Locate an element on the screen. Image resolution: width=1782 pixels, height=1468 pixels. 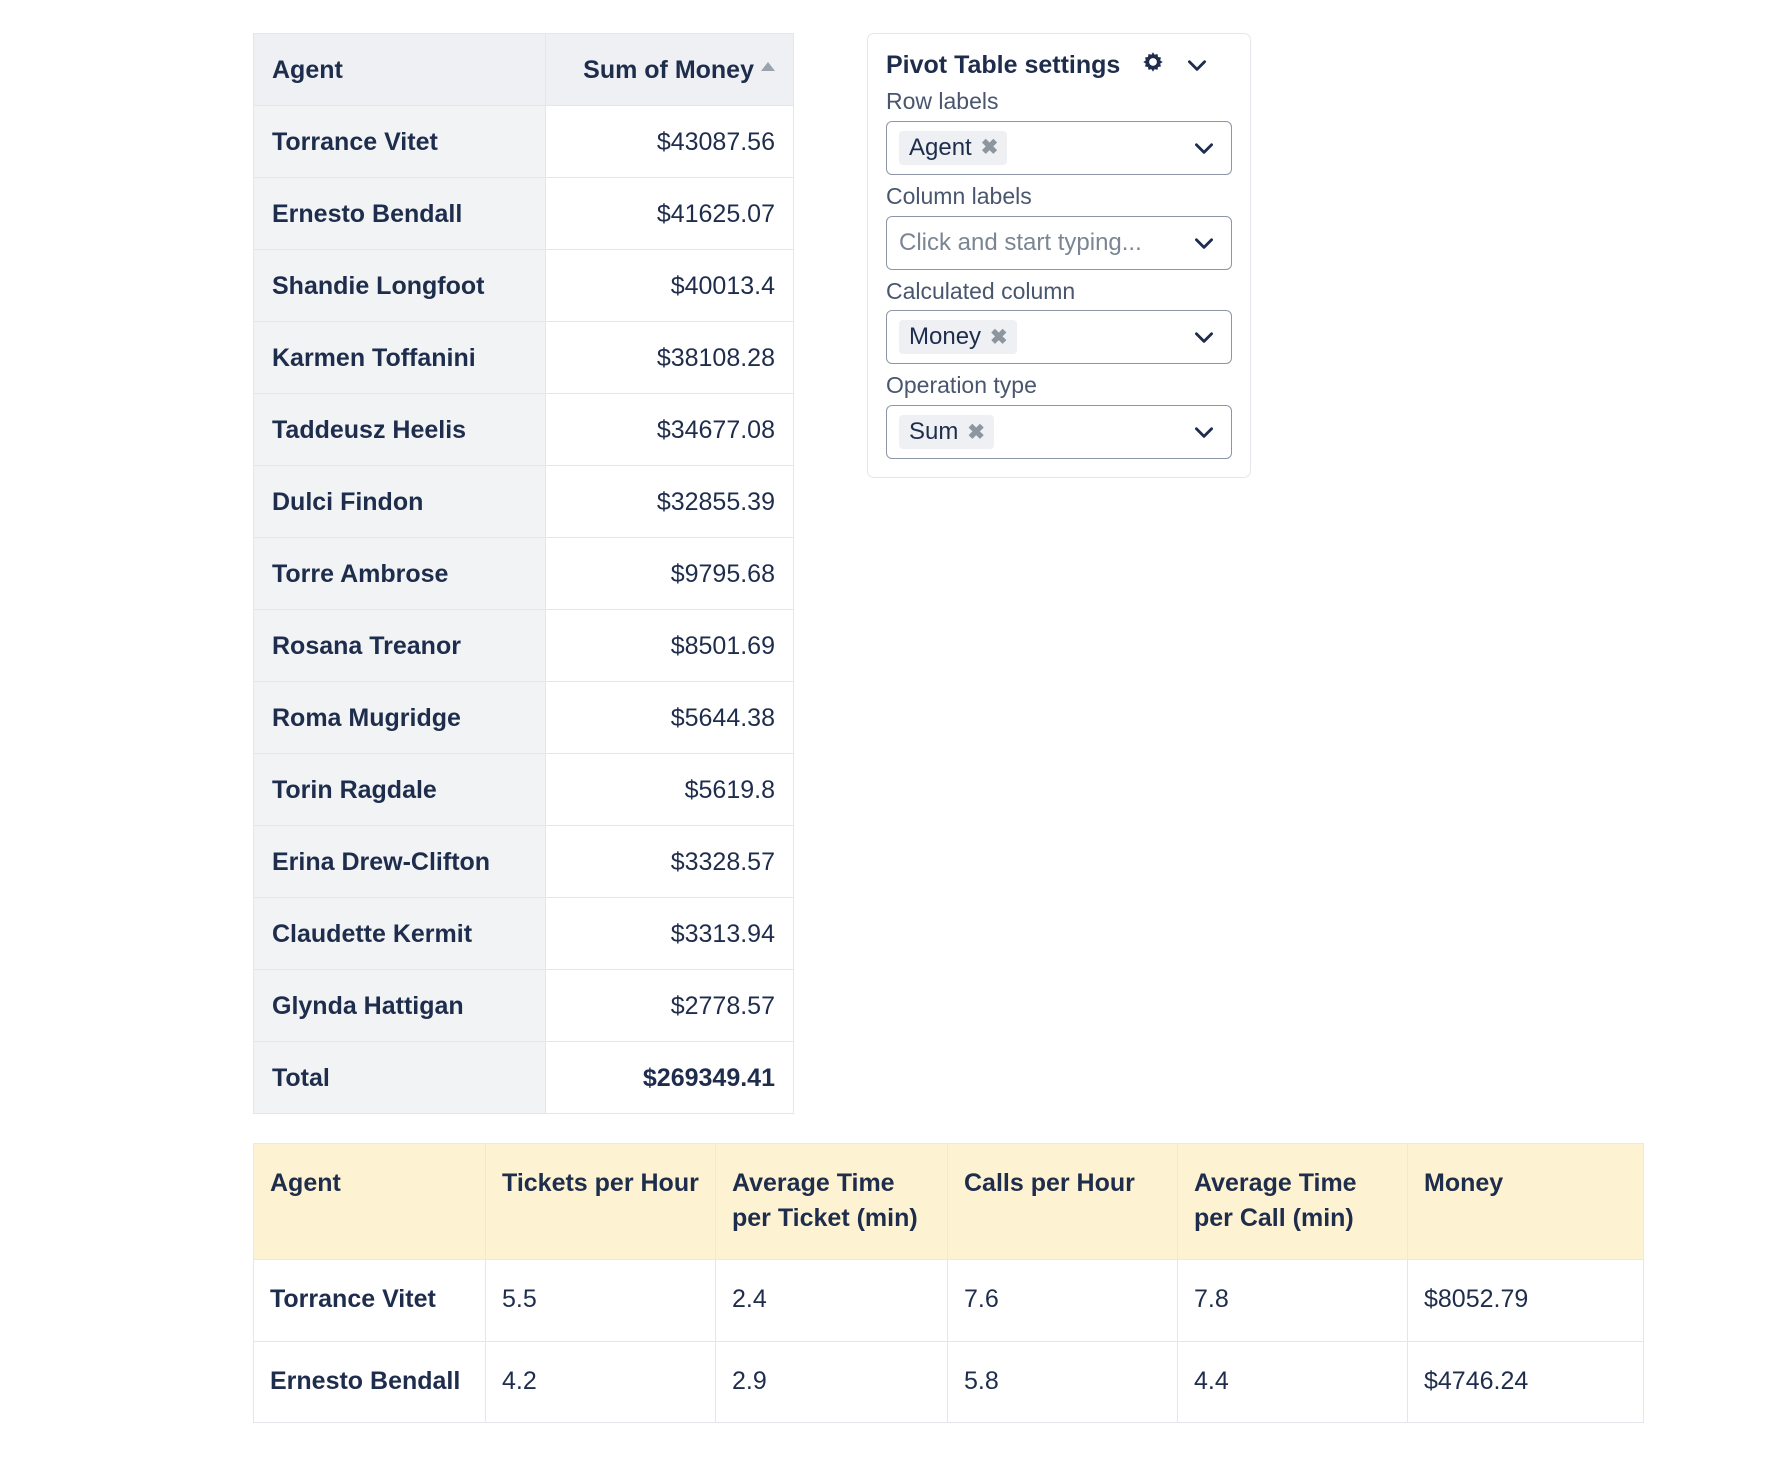
data-table-row: Ernesto Bendall 4.2 2.9 5.8 4.4 $4746.24 is located at coordinates (948, 1381).